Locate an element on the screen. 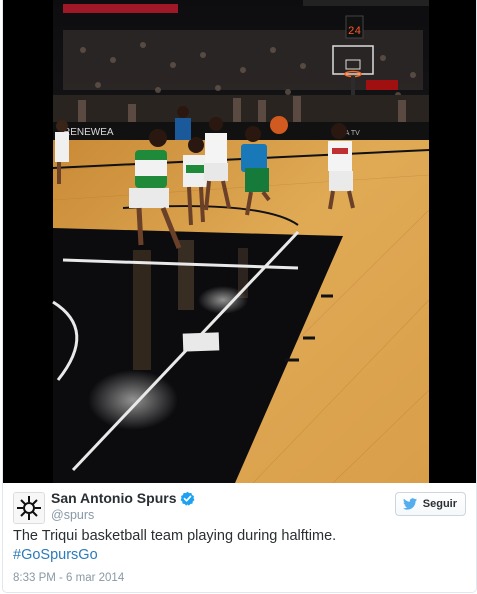  follow-button-label: Seguir is located at coordinates (439, 504).